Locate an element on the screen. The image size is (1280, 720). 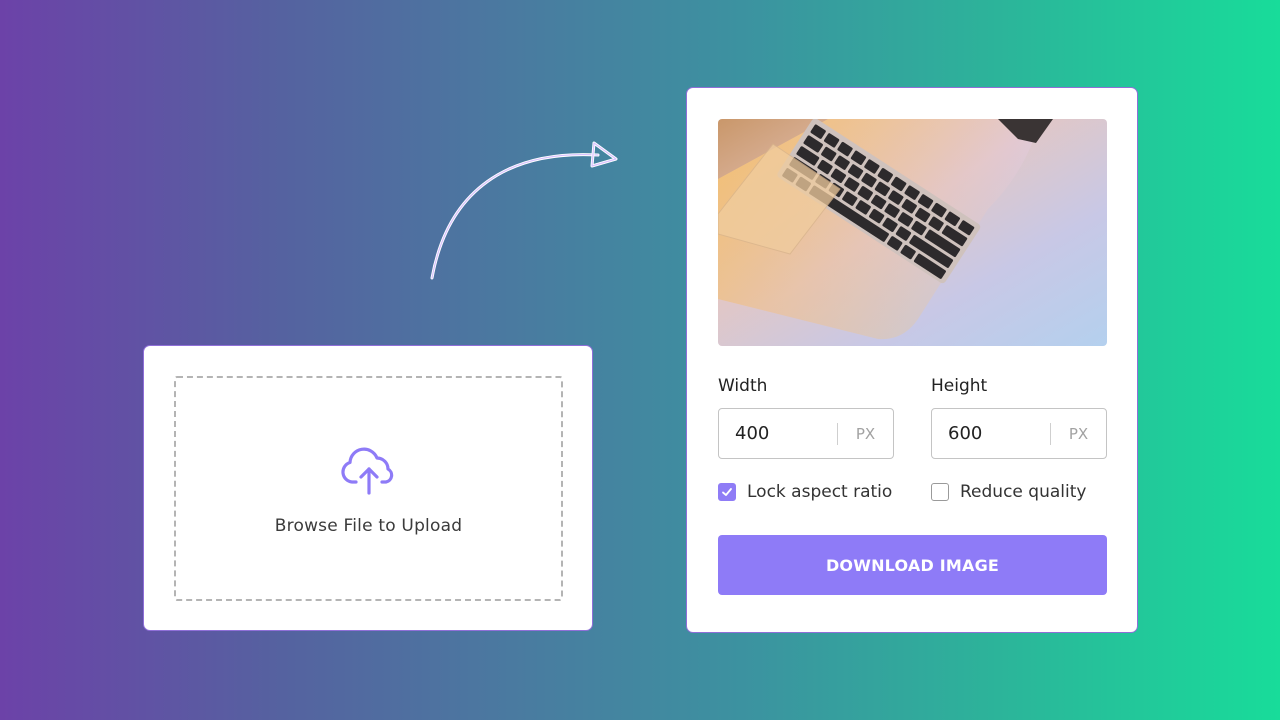
lock-aspect-ratio-option: Lock aspect ratio is located at coordinates (805, 492).